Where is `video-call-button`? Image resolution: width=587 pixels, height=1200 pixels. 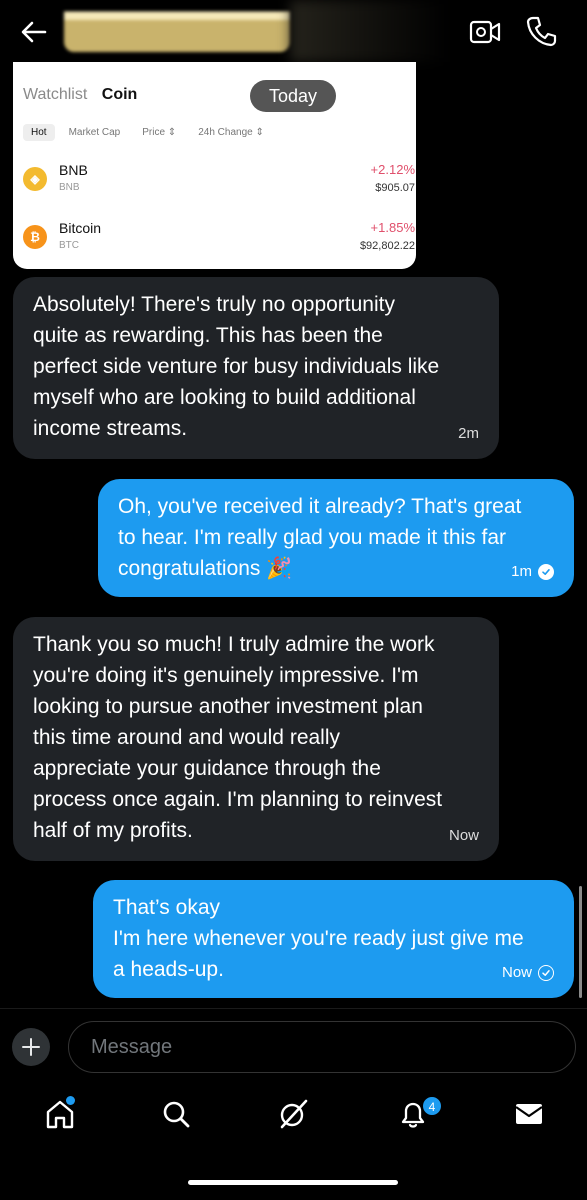 video-call-button is located at coordinates (485, 32).